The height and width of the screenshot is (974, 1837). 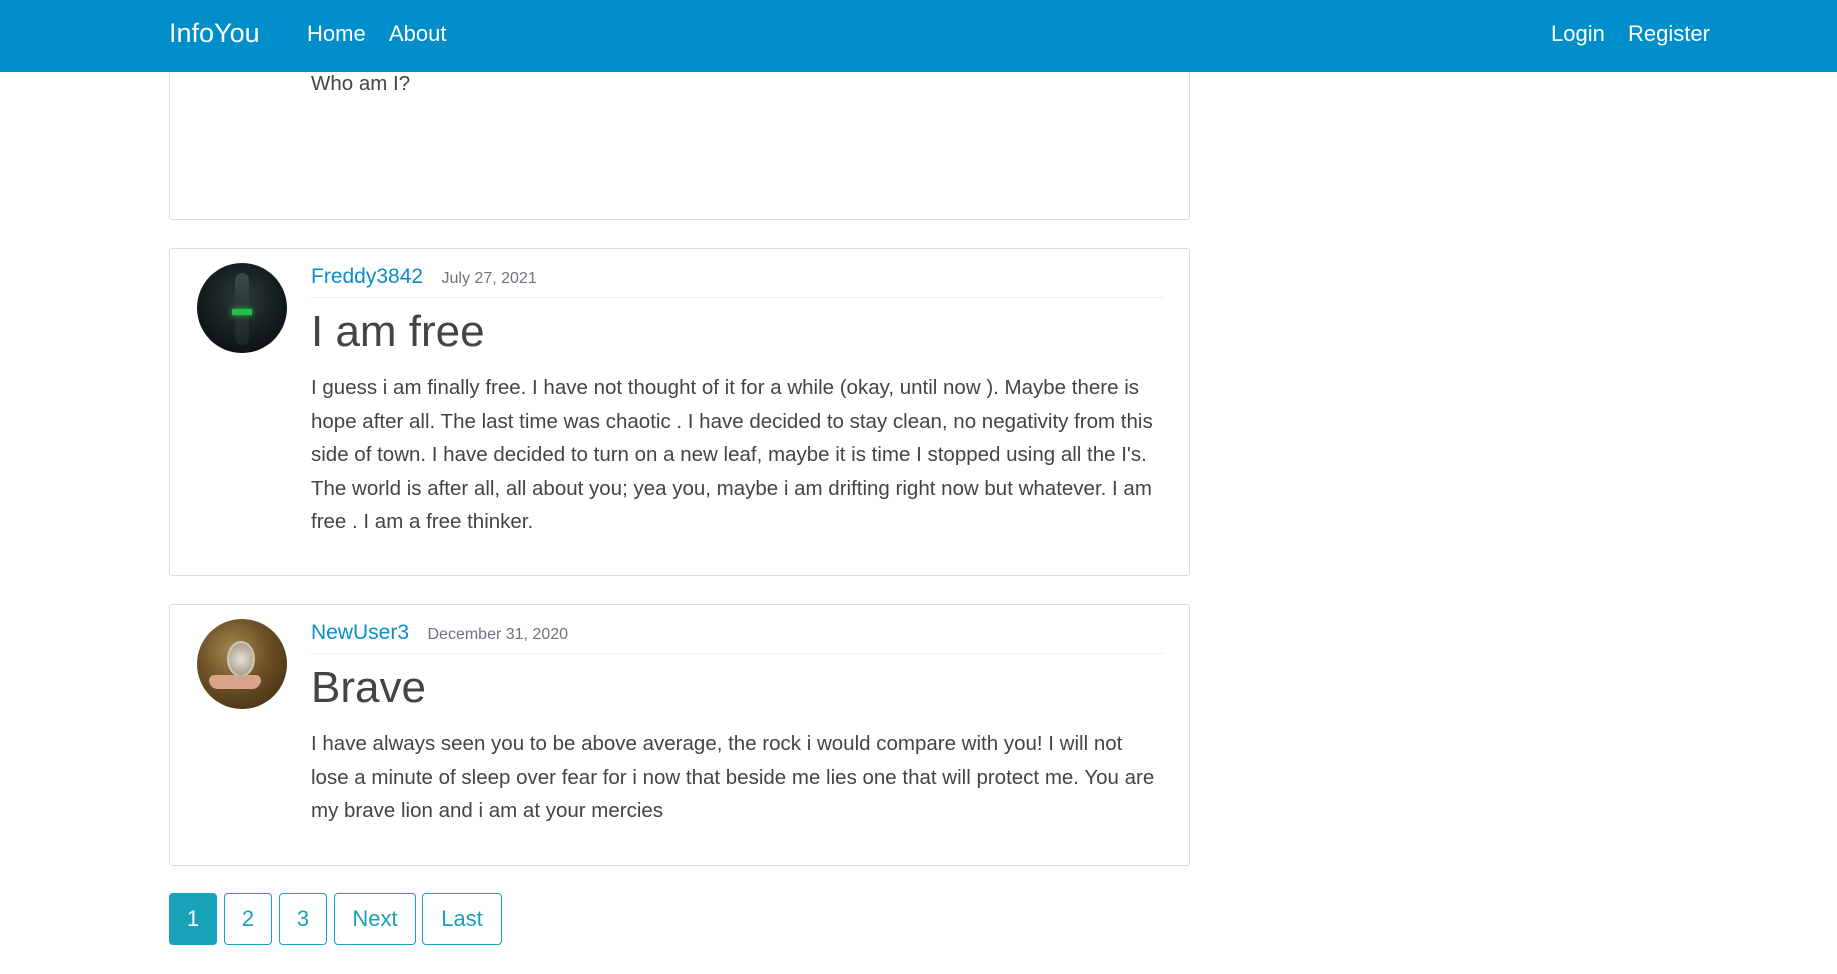 What do you see at coordinates (303, 919) in the screenshot?
I see `page-3-button: 3` at bounding box center [303, 919].